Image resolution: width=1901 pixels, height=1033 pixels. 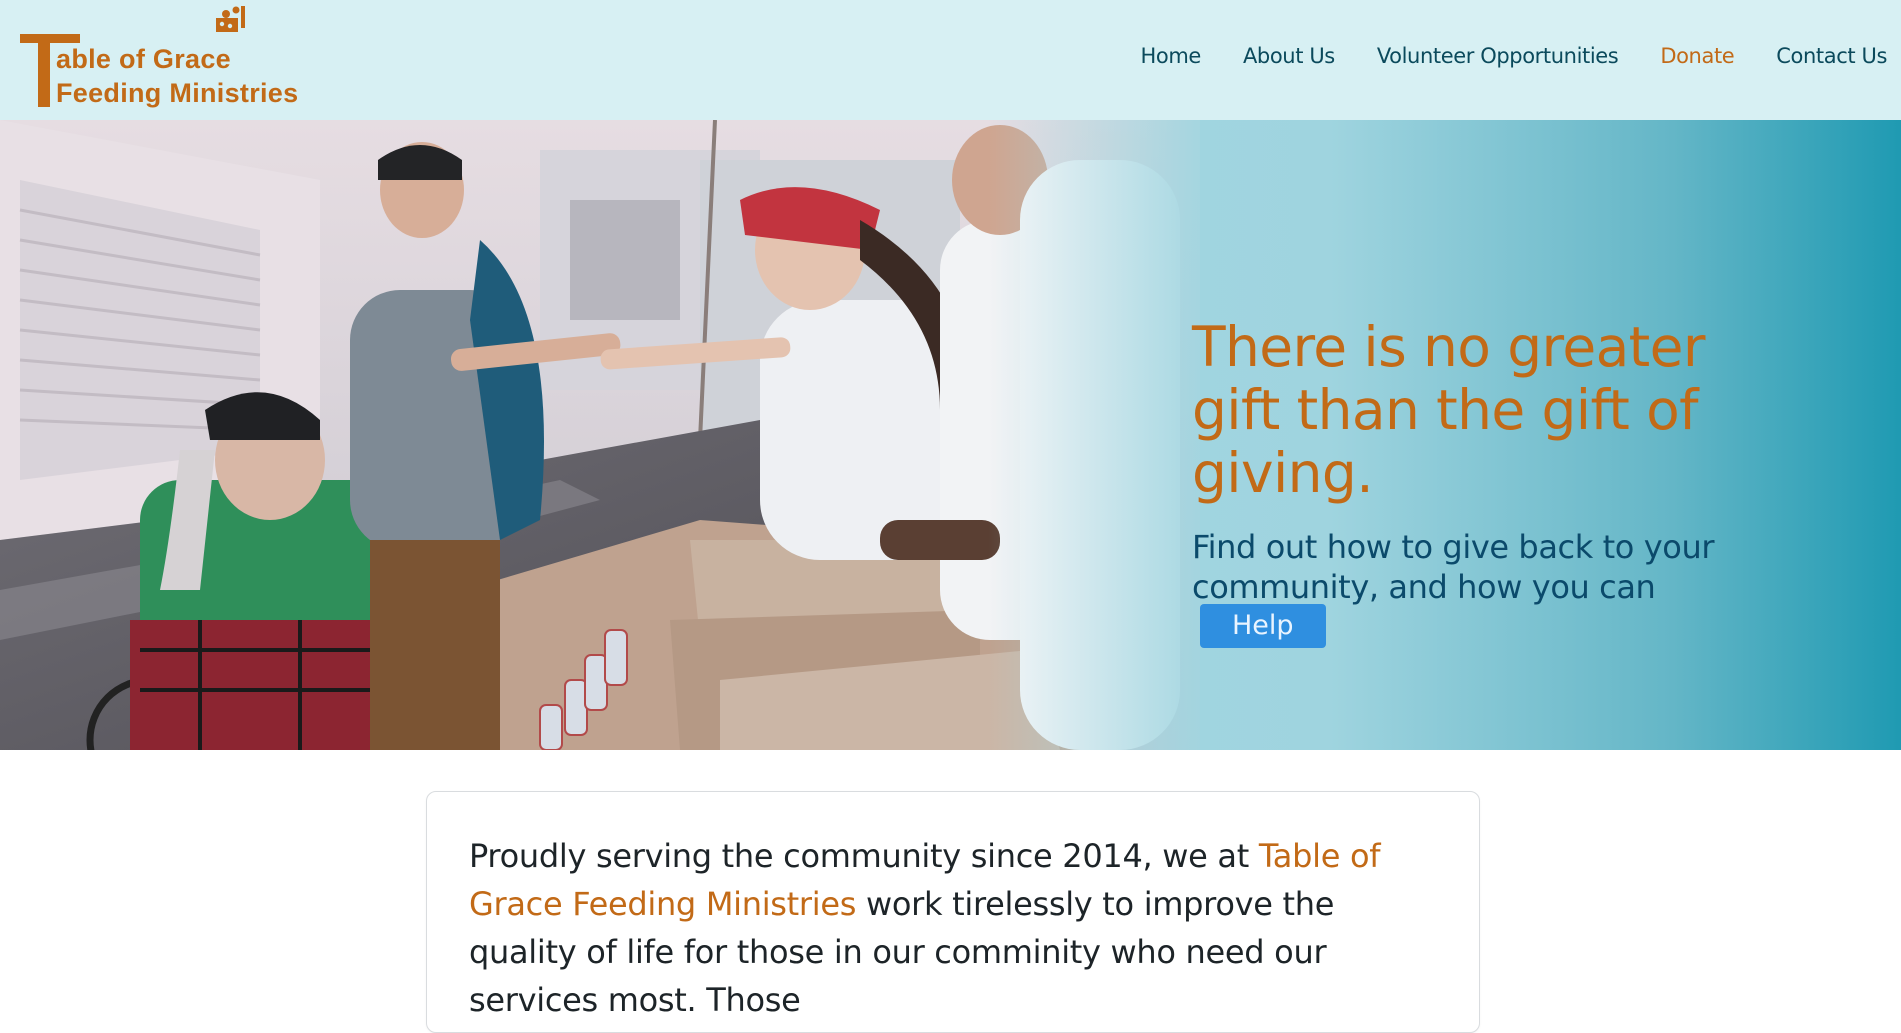 What do you see at coordinates (1498, 56) in the screenshot?
I see `nav-volunteer-opportunities: Volunteer Opportunities` at bounding box center [1498, 56].